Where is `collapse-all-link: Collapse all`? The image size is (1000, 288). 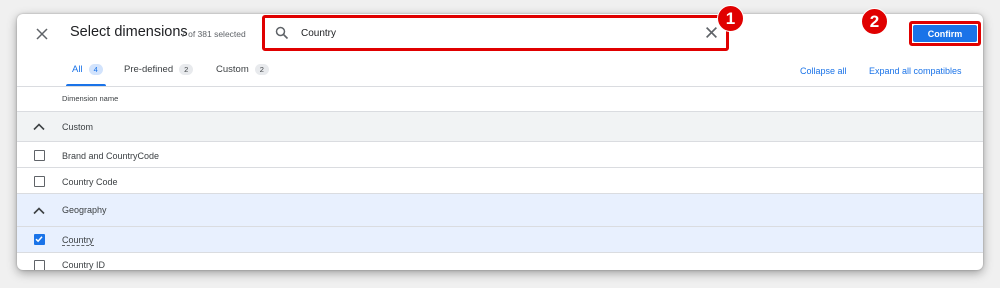
collapse-all-link: Collapse all is located at coordinates (823, 71).